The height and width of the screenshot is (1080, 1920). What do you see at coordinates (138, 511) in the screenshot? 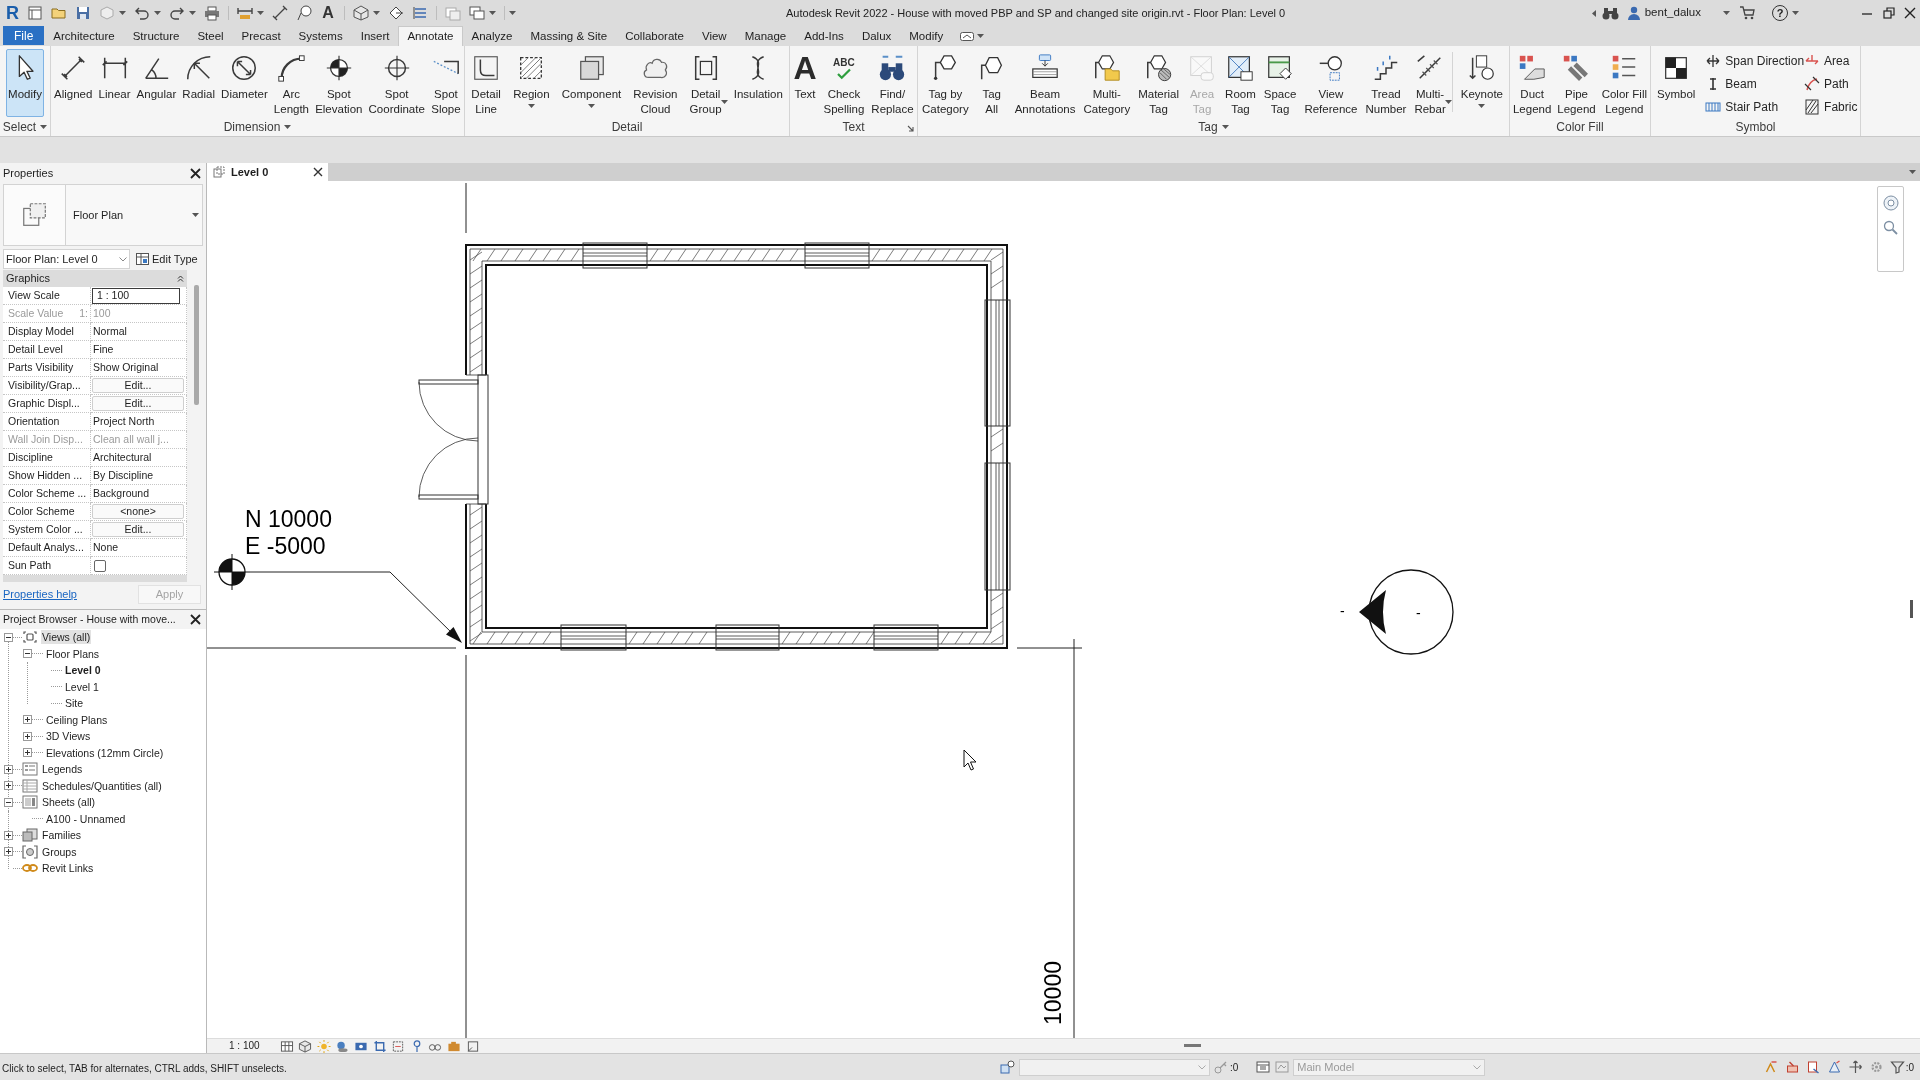
I see `value-button: <none>` at bounding box center [138, 511].